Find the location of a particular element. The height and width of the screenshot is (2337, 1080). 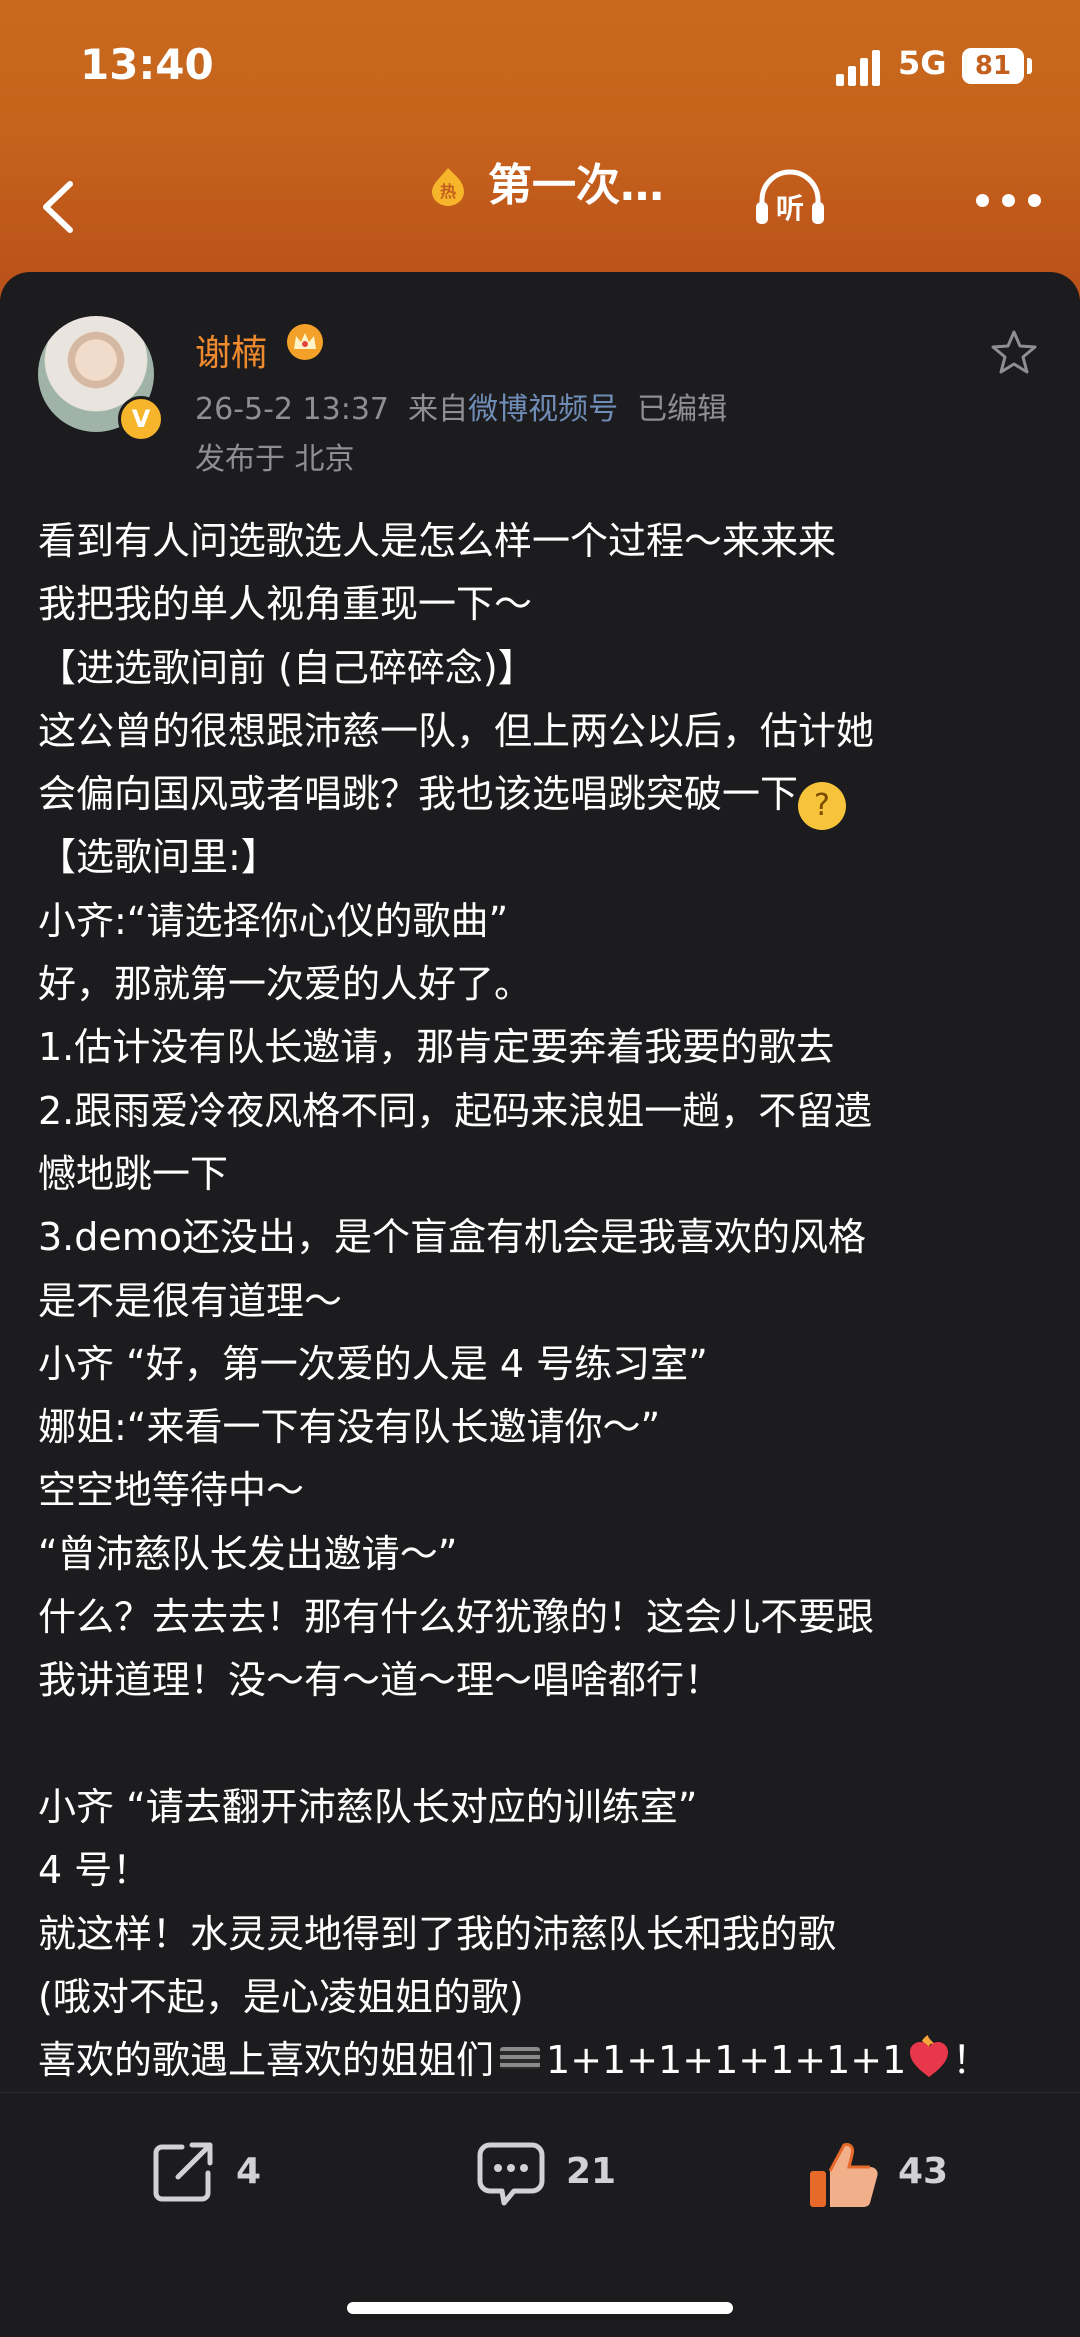

post-line: 小齐:“请选择你心仪的歌曲” is located at coordinates (273, 920).